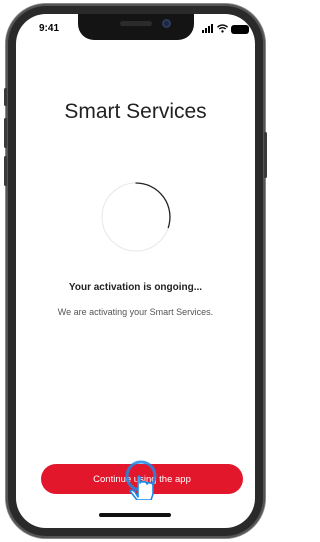  Describe the element at coordinates (49, 28) in the screenshot. I see `status-time: 9:41` at that location.